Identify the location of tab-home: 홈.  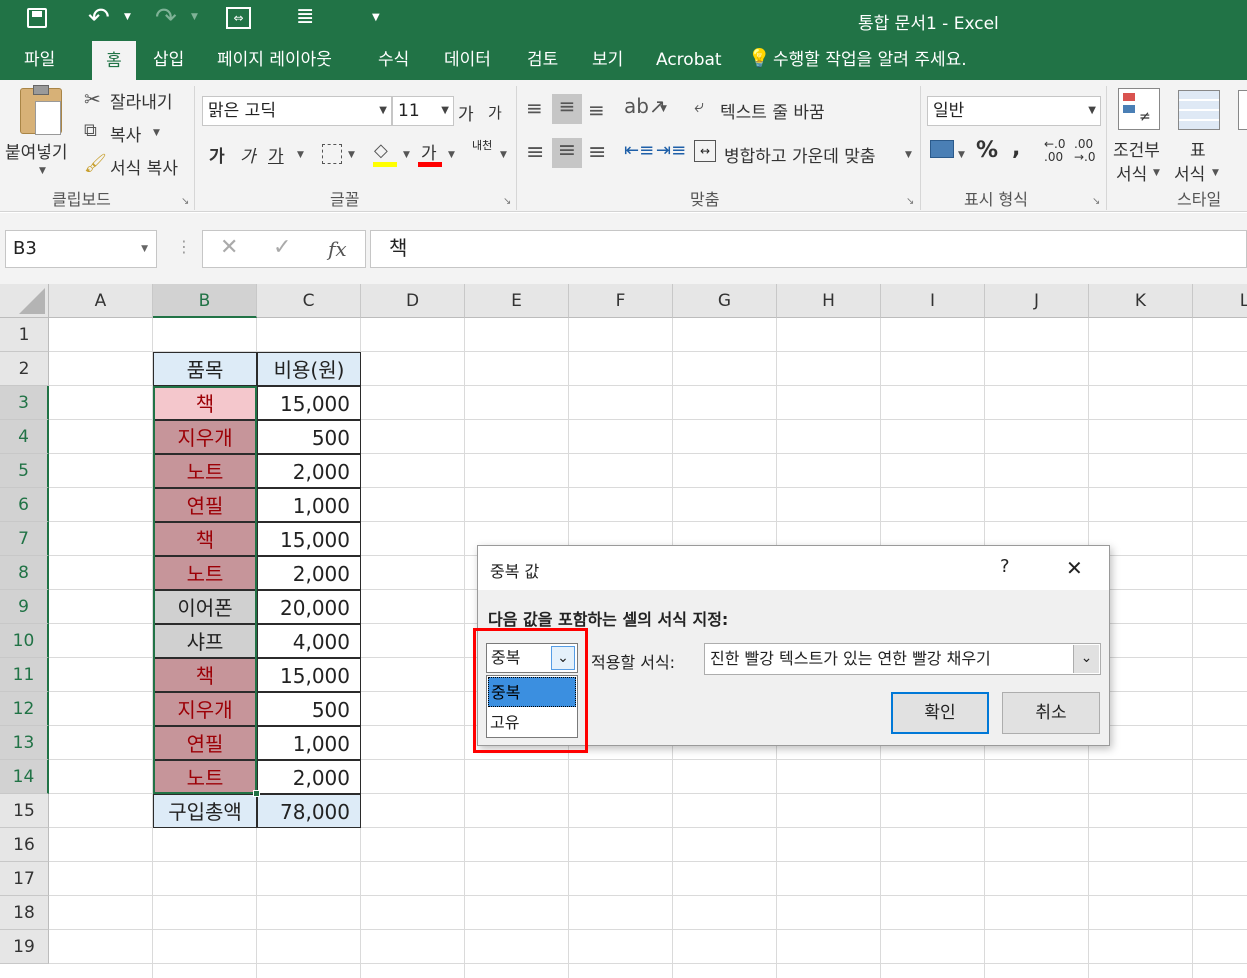
(114, 60).